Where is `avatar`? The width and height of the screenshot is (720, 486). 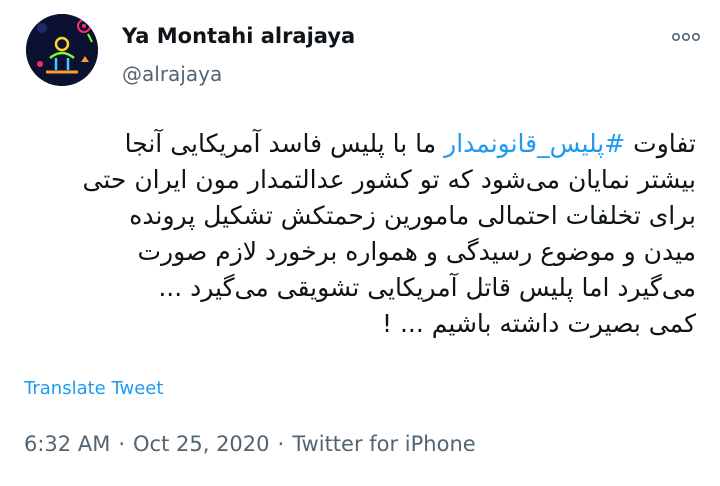
avatar is located at coordinates (62, 50).